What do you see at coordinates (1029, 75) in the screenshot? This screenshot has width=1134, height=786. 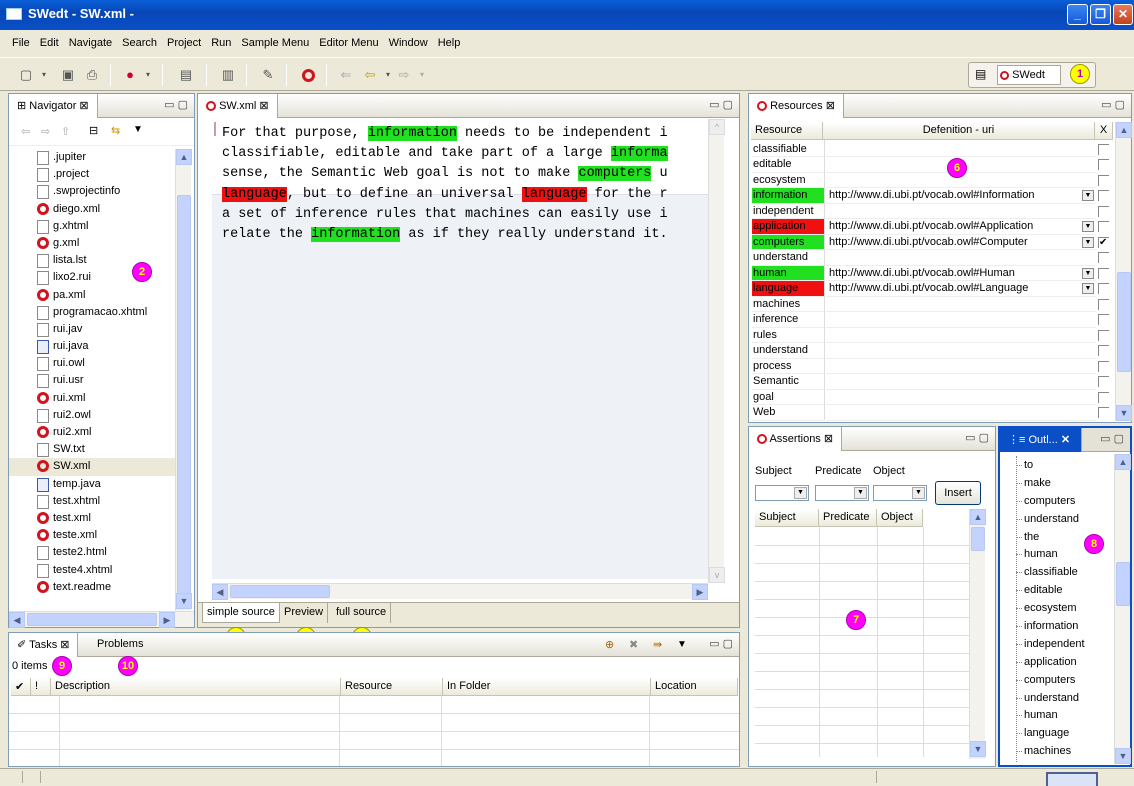 I see `perspective-swedt: SWedt` at bounding box center [1029, 75].